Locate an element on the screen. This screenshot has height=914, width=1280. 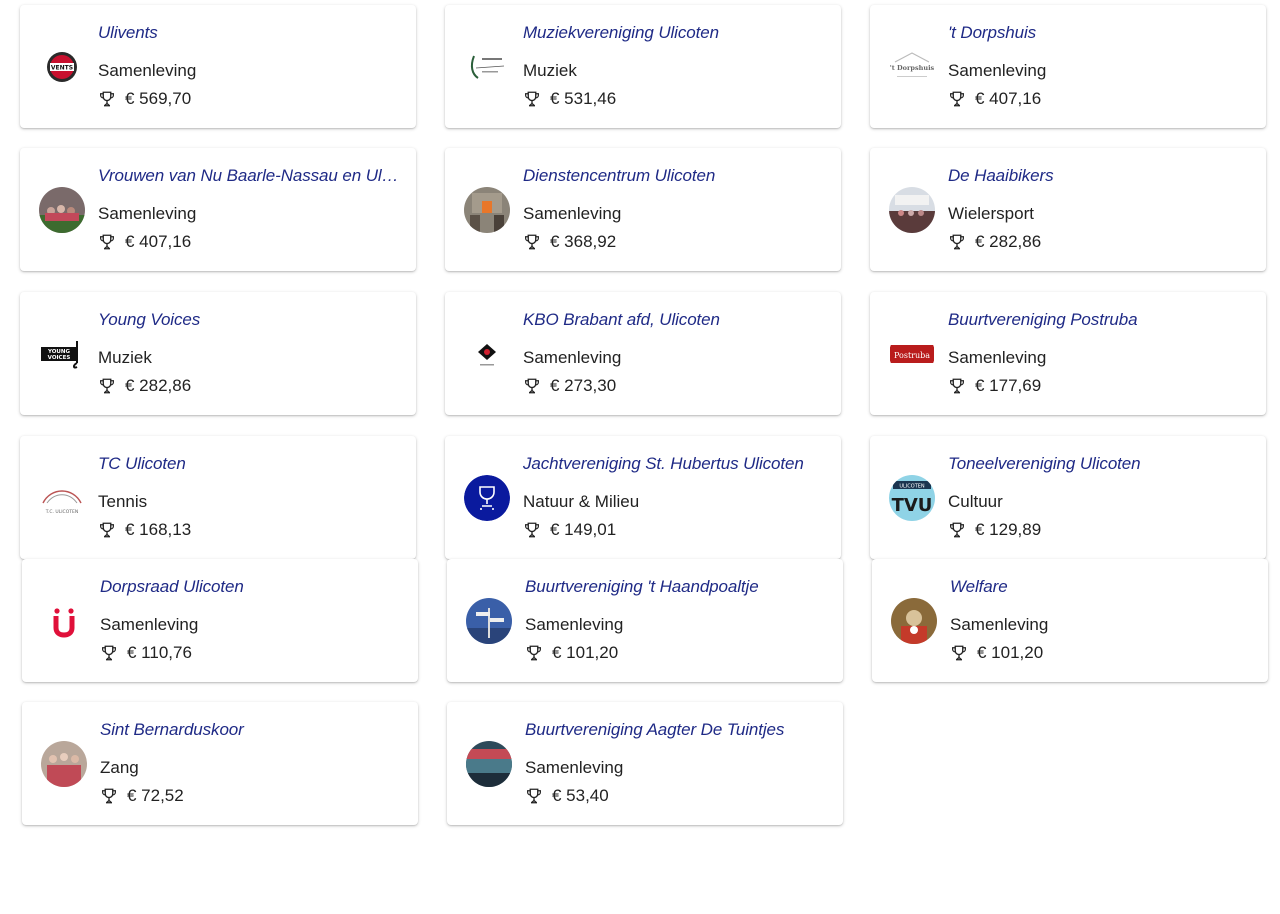
club-card: Muziekvereniging Ulicoten Muziek € 531,46 is located at coordinates (643, 66).